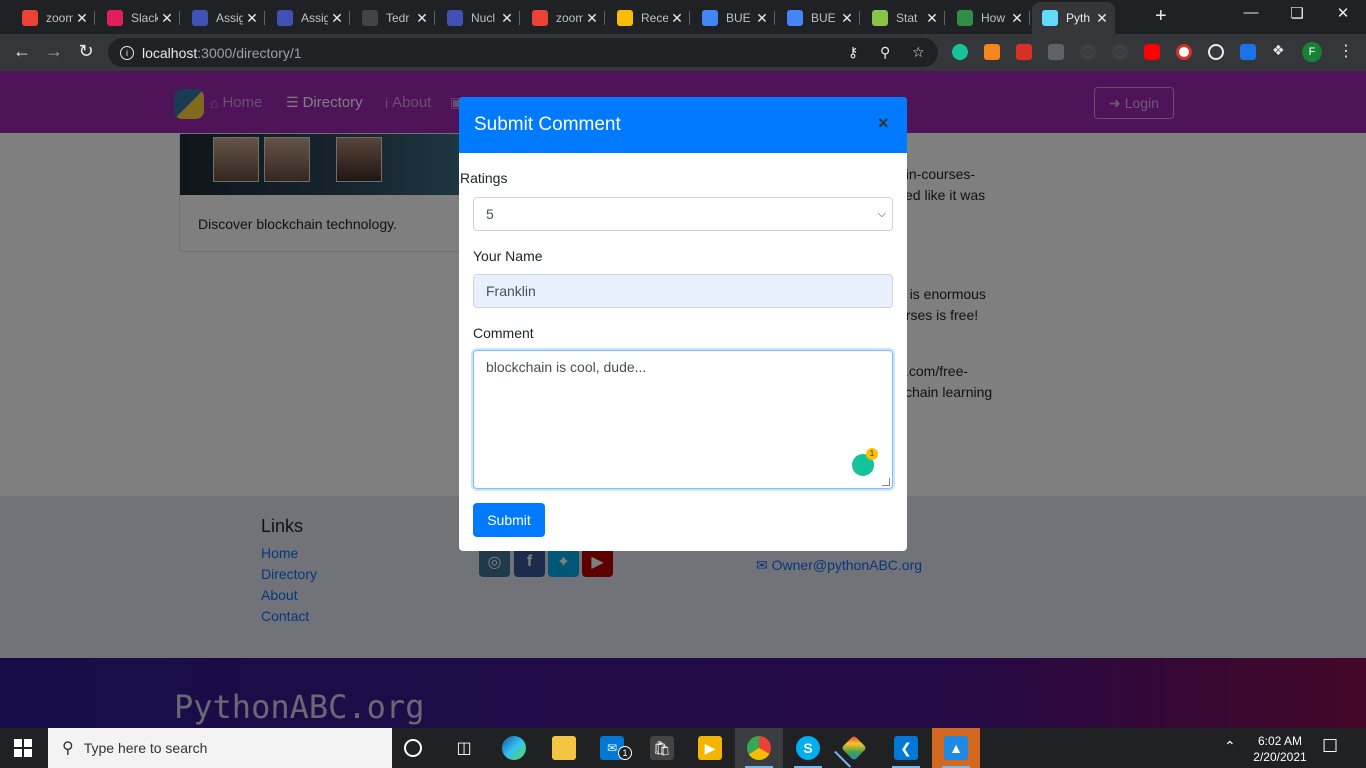 The width and height of the screenshot is (1366, 768). Describe the element at coordinates (1280, 757) in the screenshot. I see `clock-date: 2/20/2021` at that location.